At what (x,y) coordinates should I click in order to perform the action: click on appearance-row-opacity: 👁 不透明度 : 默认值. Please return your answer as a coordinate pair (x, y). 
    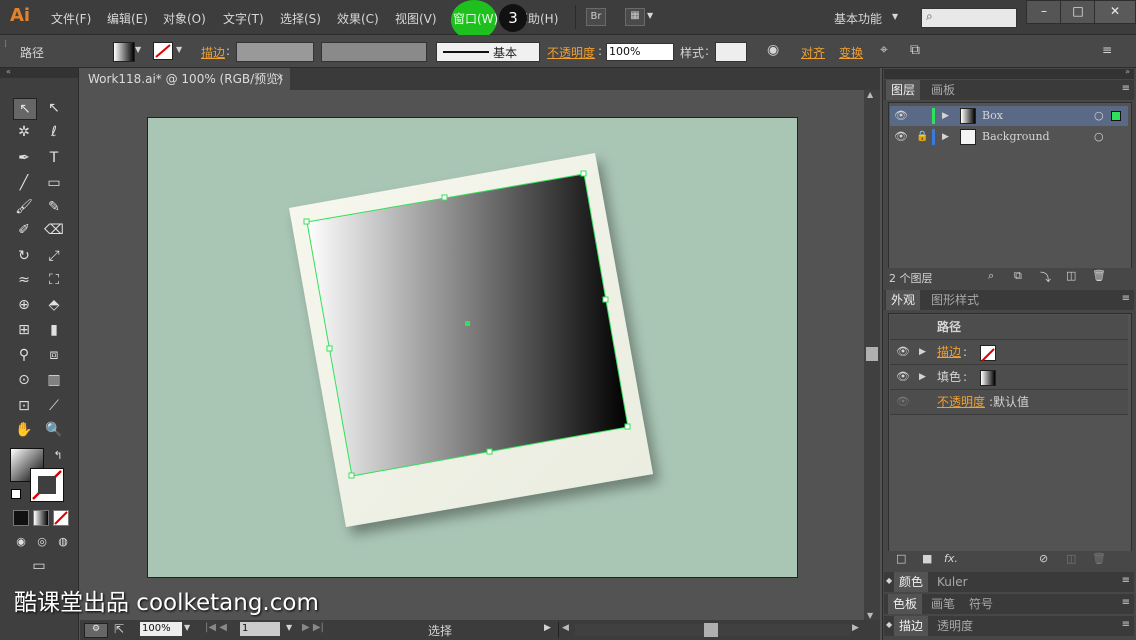
    Looking at the image, I should click on (1009, 402).